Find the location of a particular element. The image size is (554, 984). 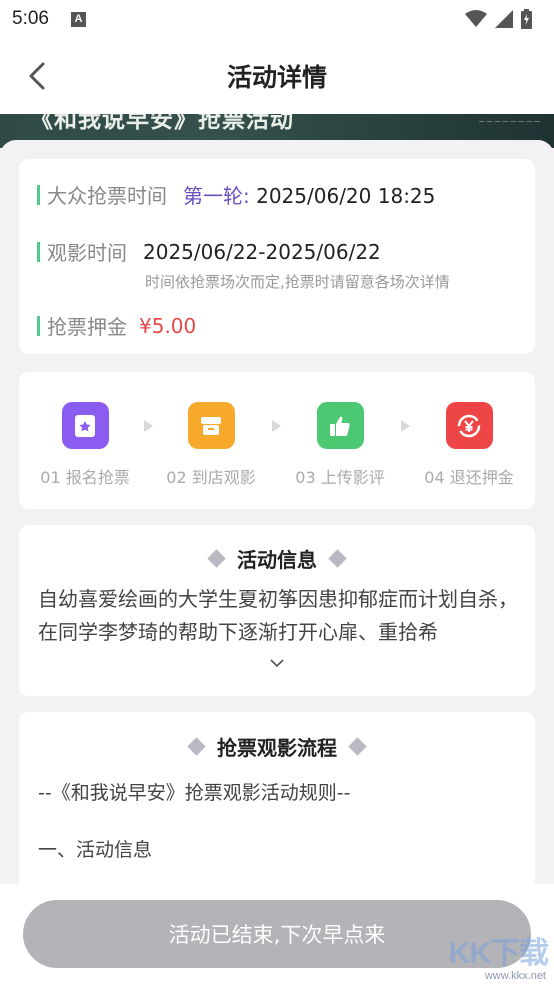

status-icons is located at coordinates (498, 19).